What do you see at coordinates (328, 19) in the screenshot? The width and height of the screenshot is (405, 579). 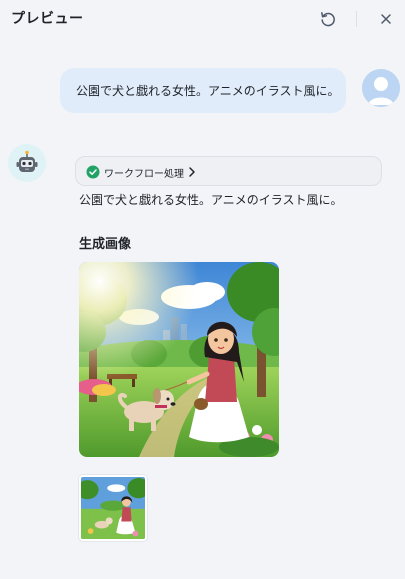 I see `restart-icon` at bounding box center [328, 19].